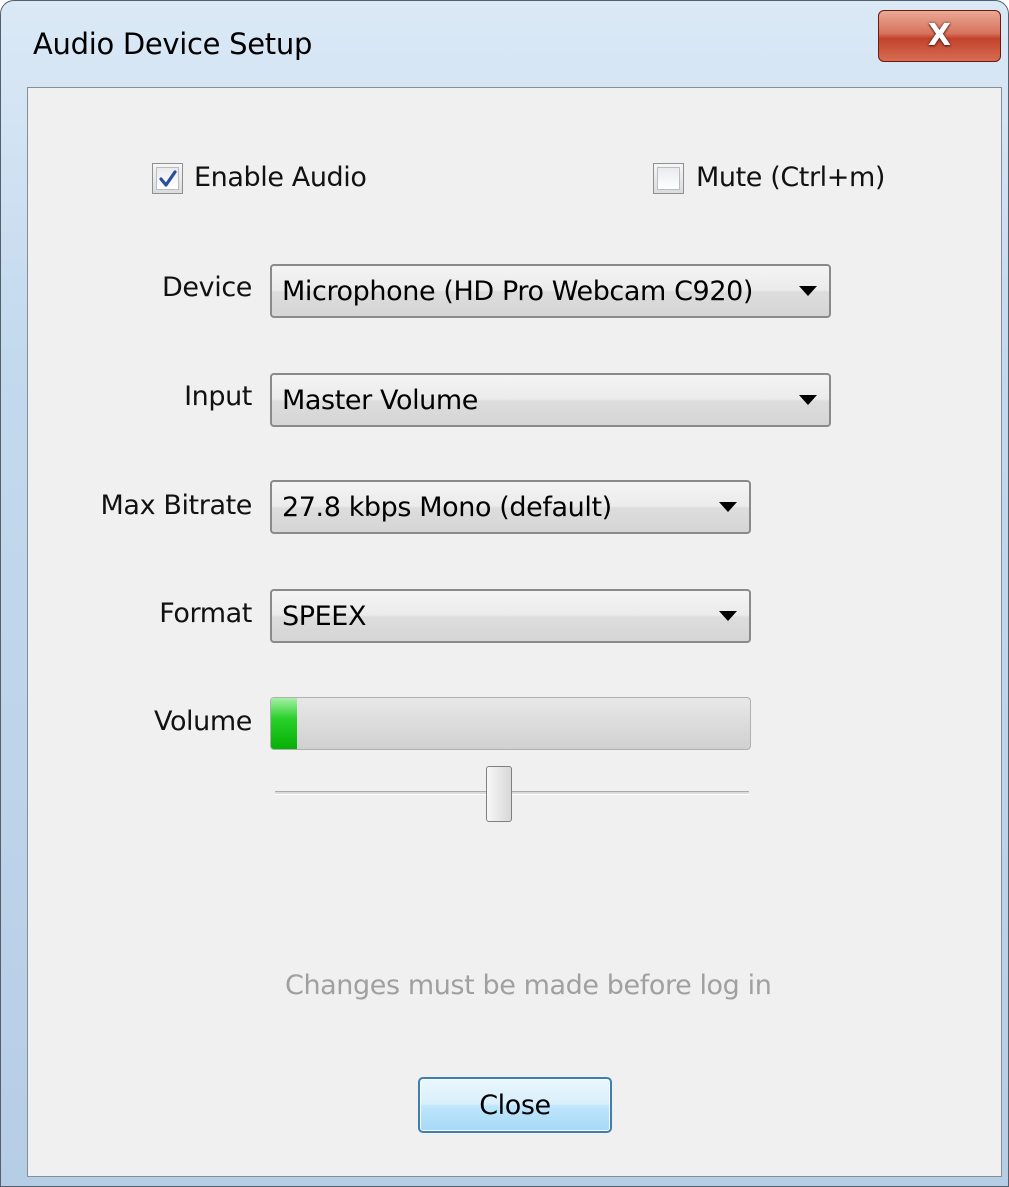 The height and width of the screenshot is (1187, 1009). What do you see at coordinates (205, 613) in the screenshot?
I see `format-label: Format` at bounding box center [205, 613].